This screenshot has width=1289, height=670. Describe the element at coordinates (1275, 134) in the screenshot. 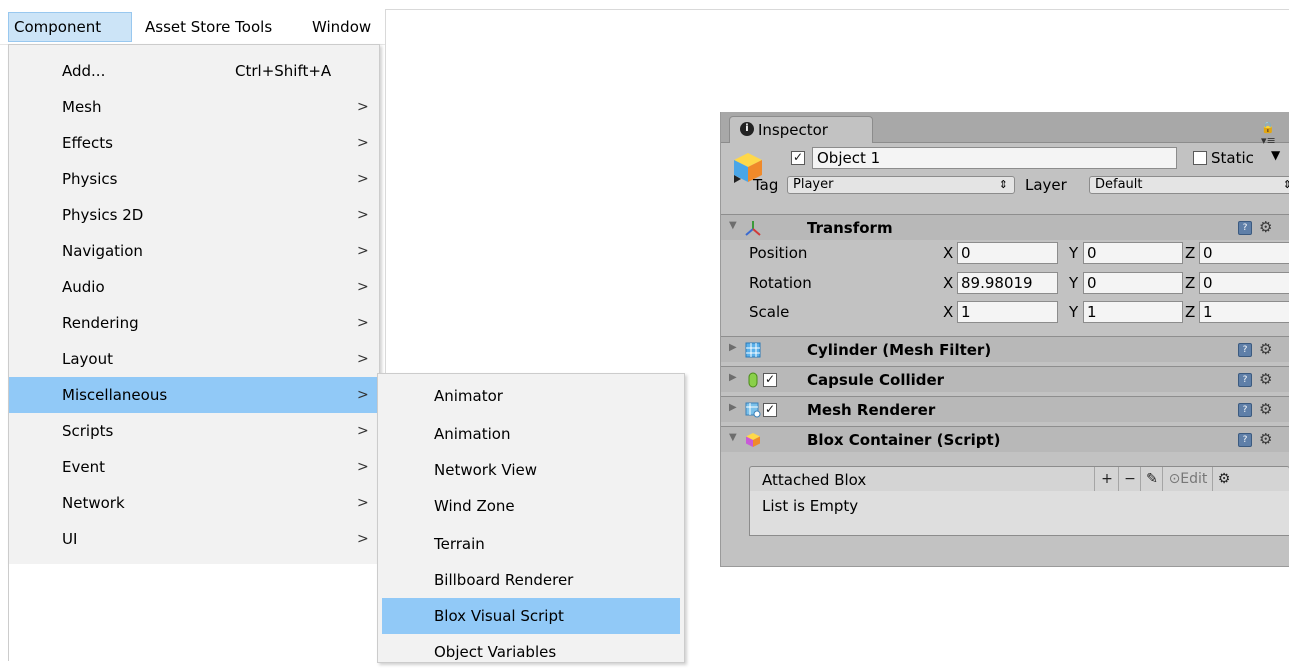

I see `lock-icon: 🔒 ▾≡` at that location.